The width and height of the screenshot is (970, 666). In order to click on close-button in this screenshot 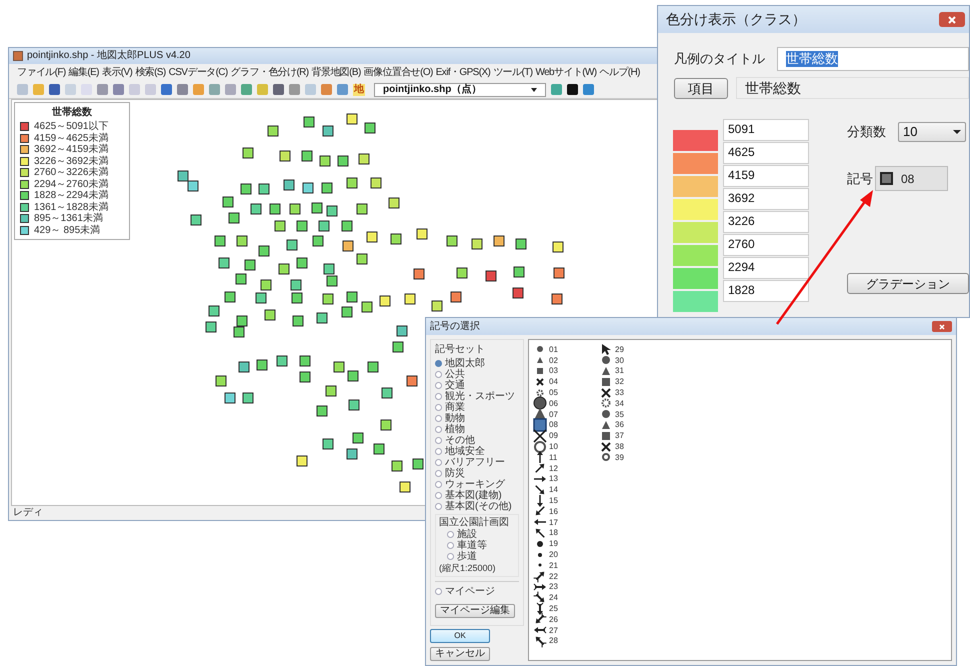, I will do `click(952, 19)`.